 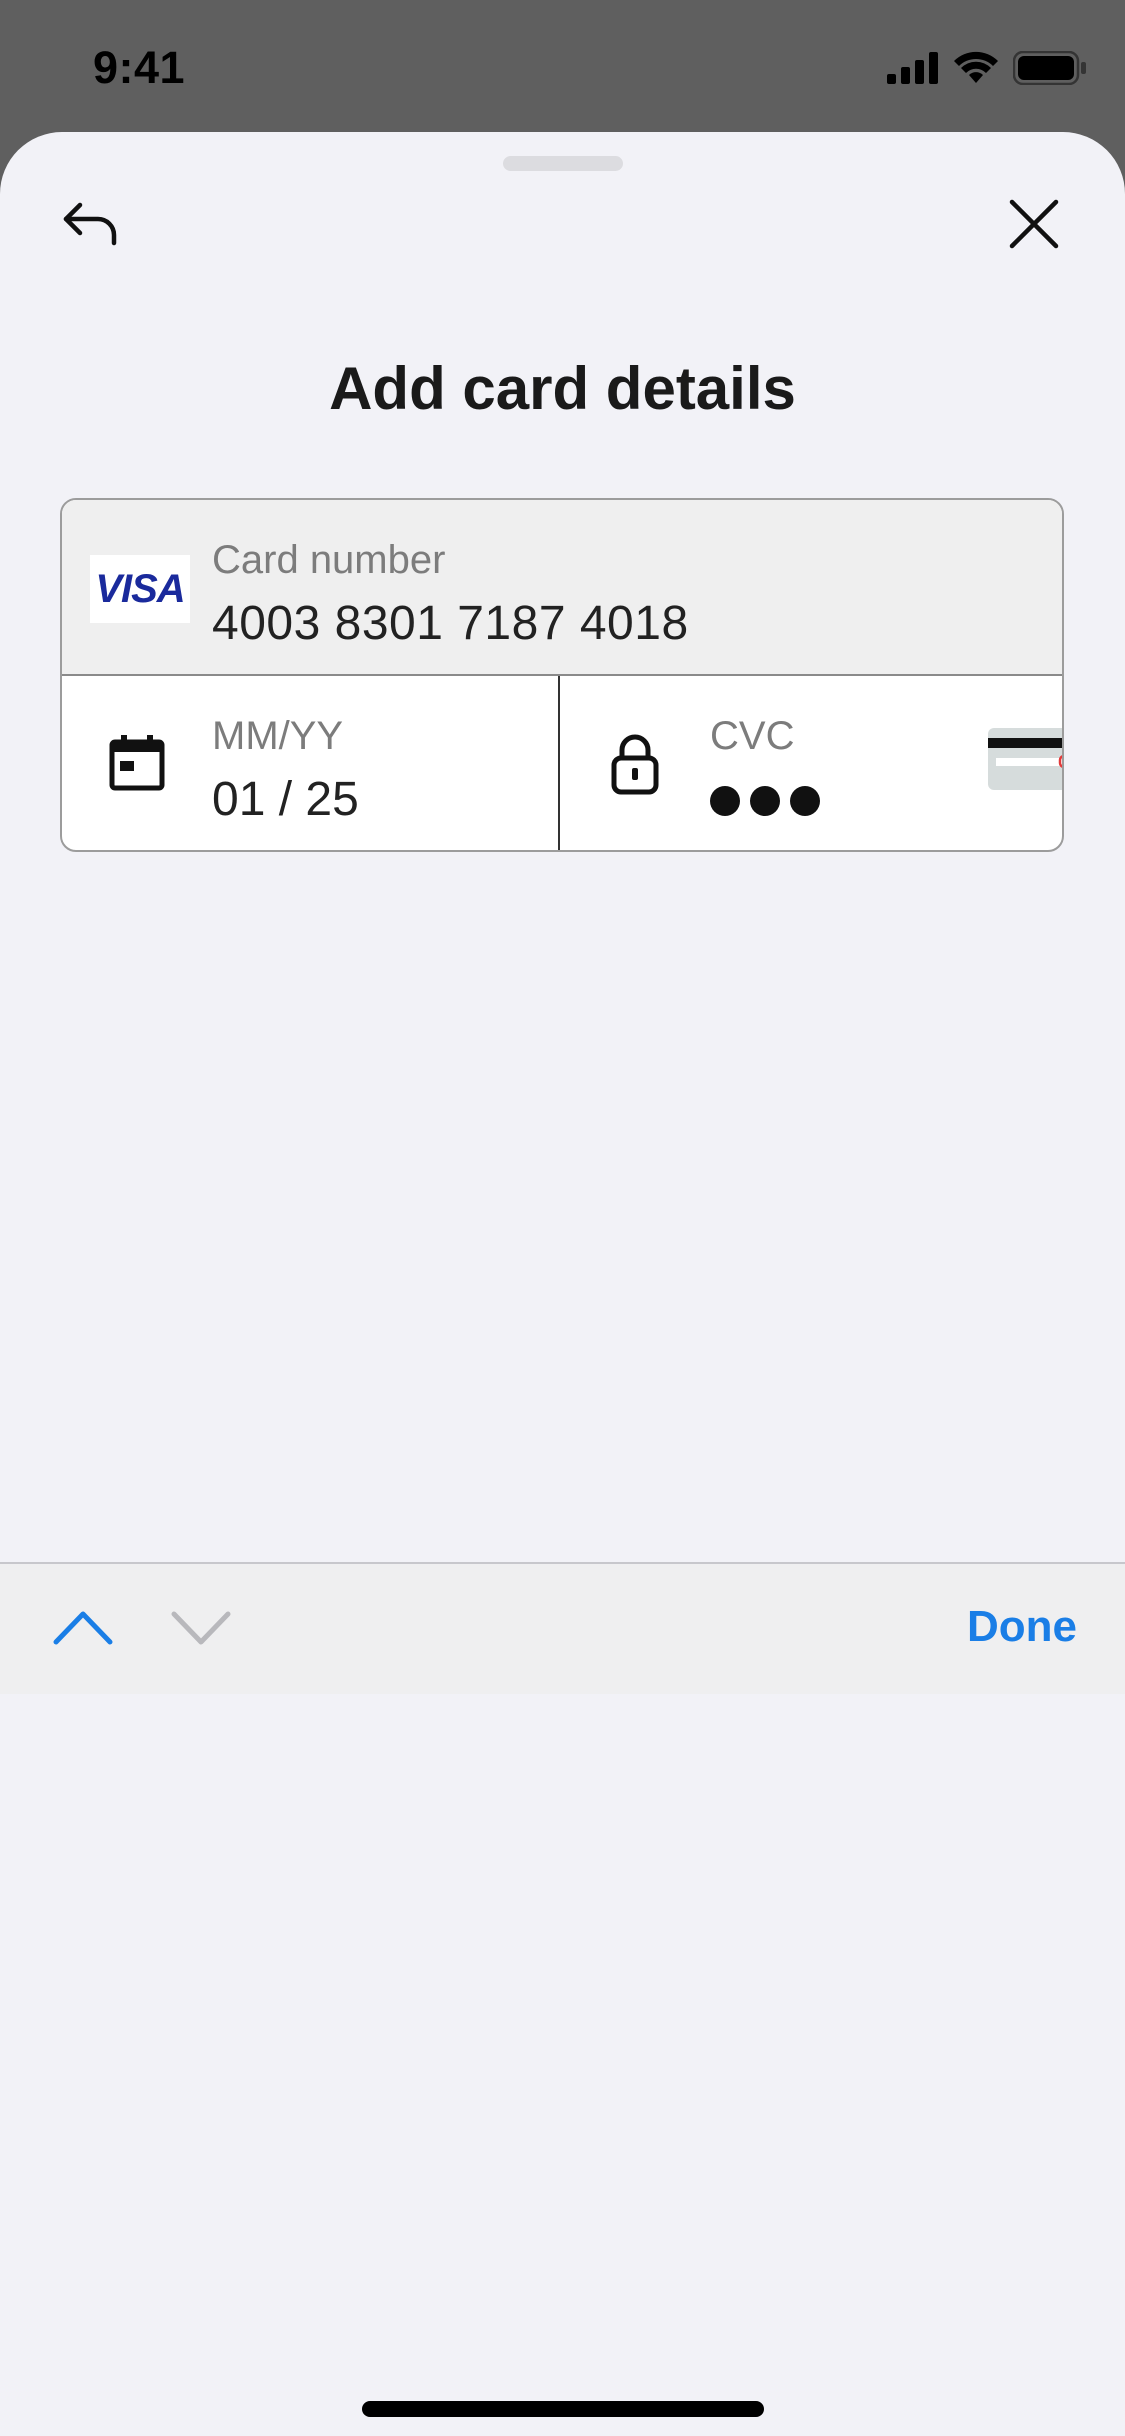 What do you see at coordinates (563, 2409) in the screenshot?
I see `home-indicator` at bounding box center [563, 2409].